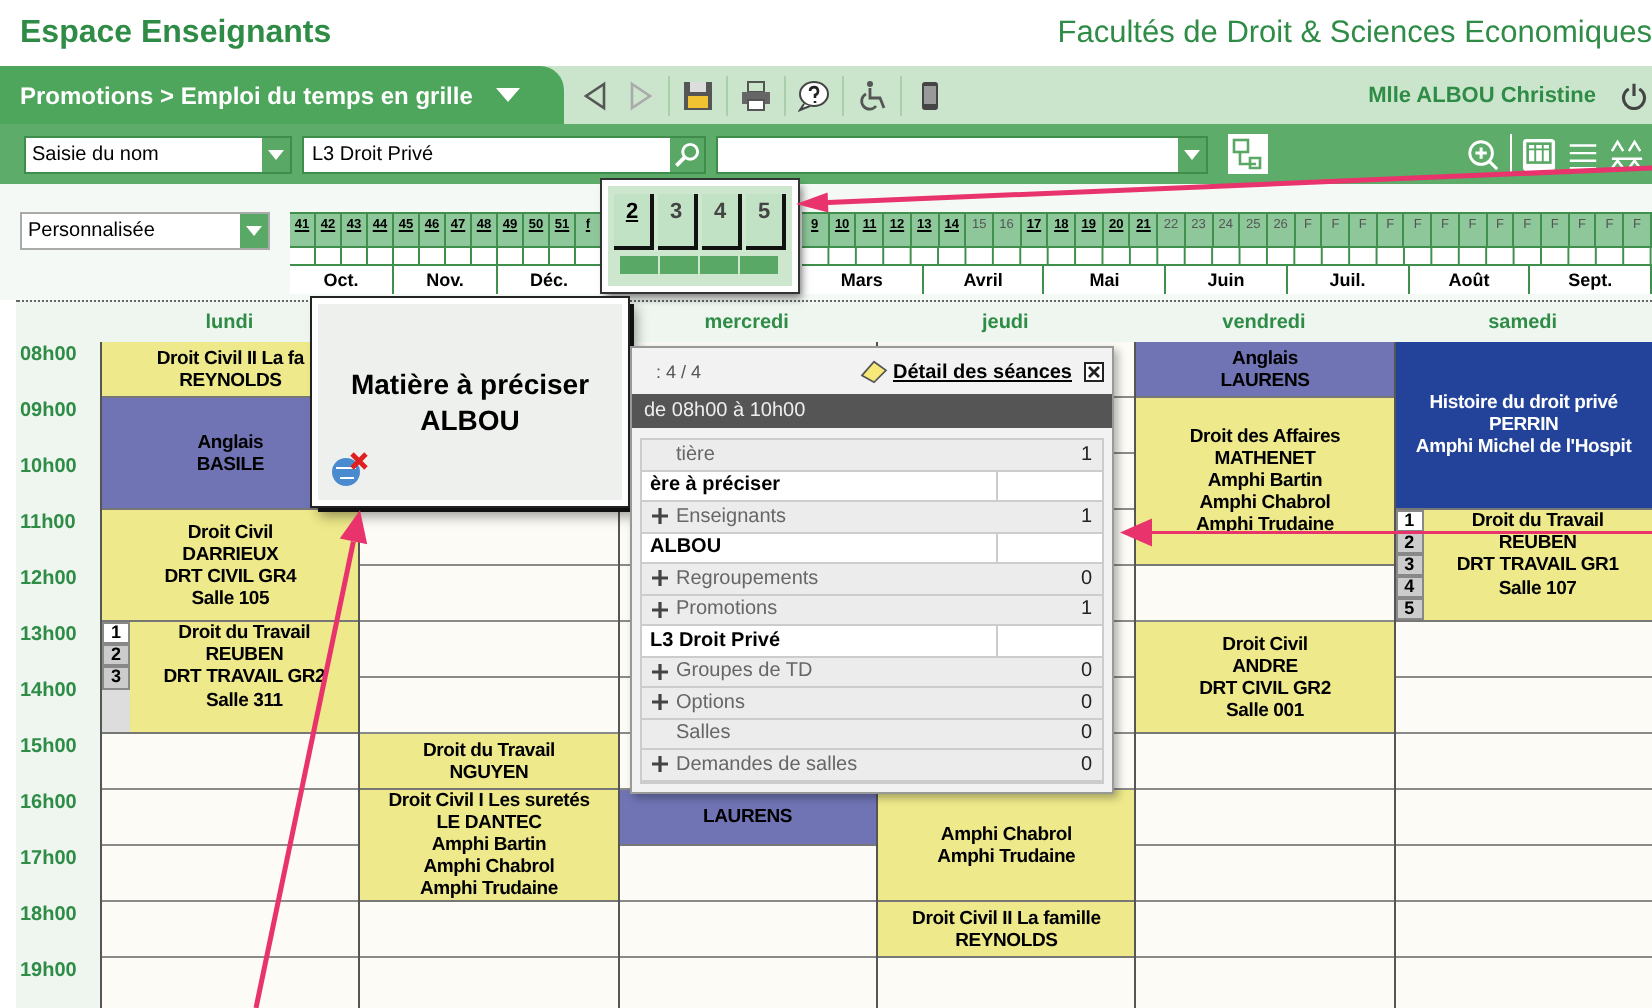 Image resolution: width=1652 pixels, height=1008 pixels. Describe the element at coordinates (1094, 372) in the screenshot. I see `close-icon` at that location.